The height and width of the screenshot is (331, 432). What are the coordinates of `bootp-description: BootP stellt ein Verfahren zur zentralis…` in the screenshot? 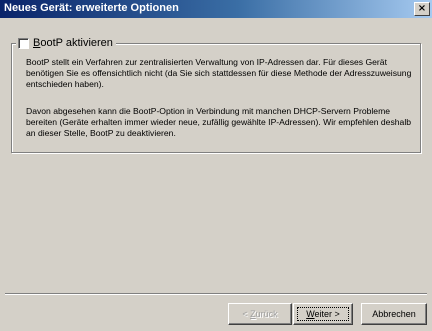 It's located at (219, 73).